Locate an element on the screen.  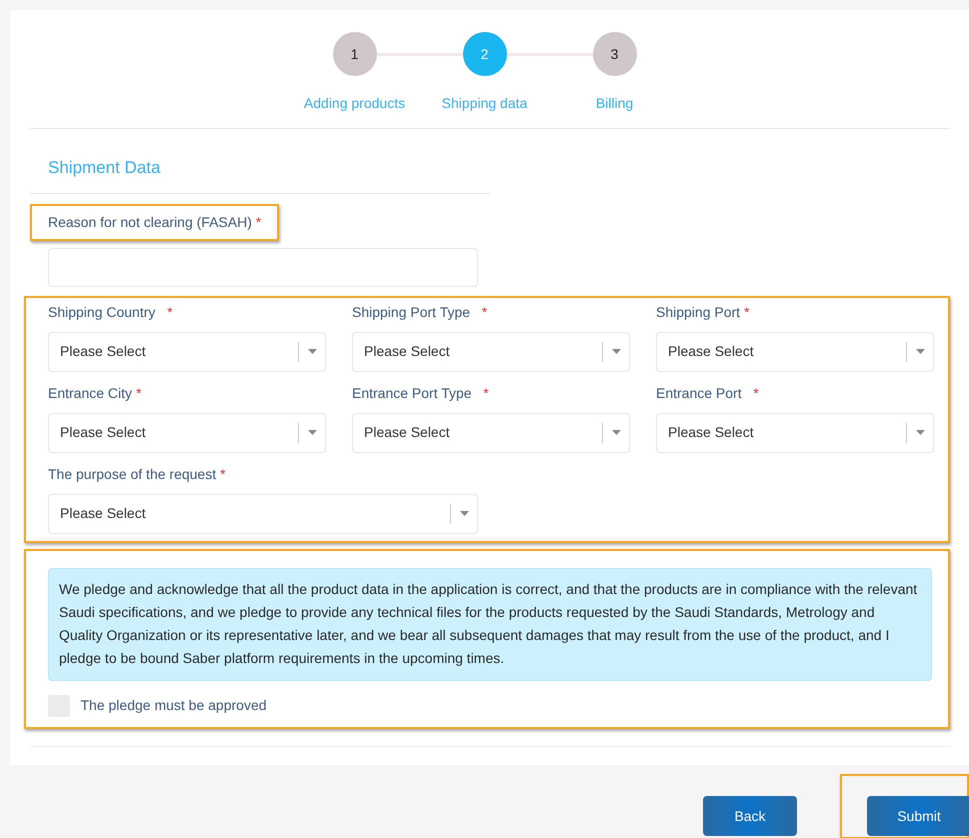
section-title: Shipment Data is located at coordinates (105, 168).